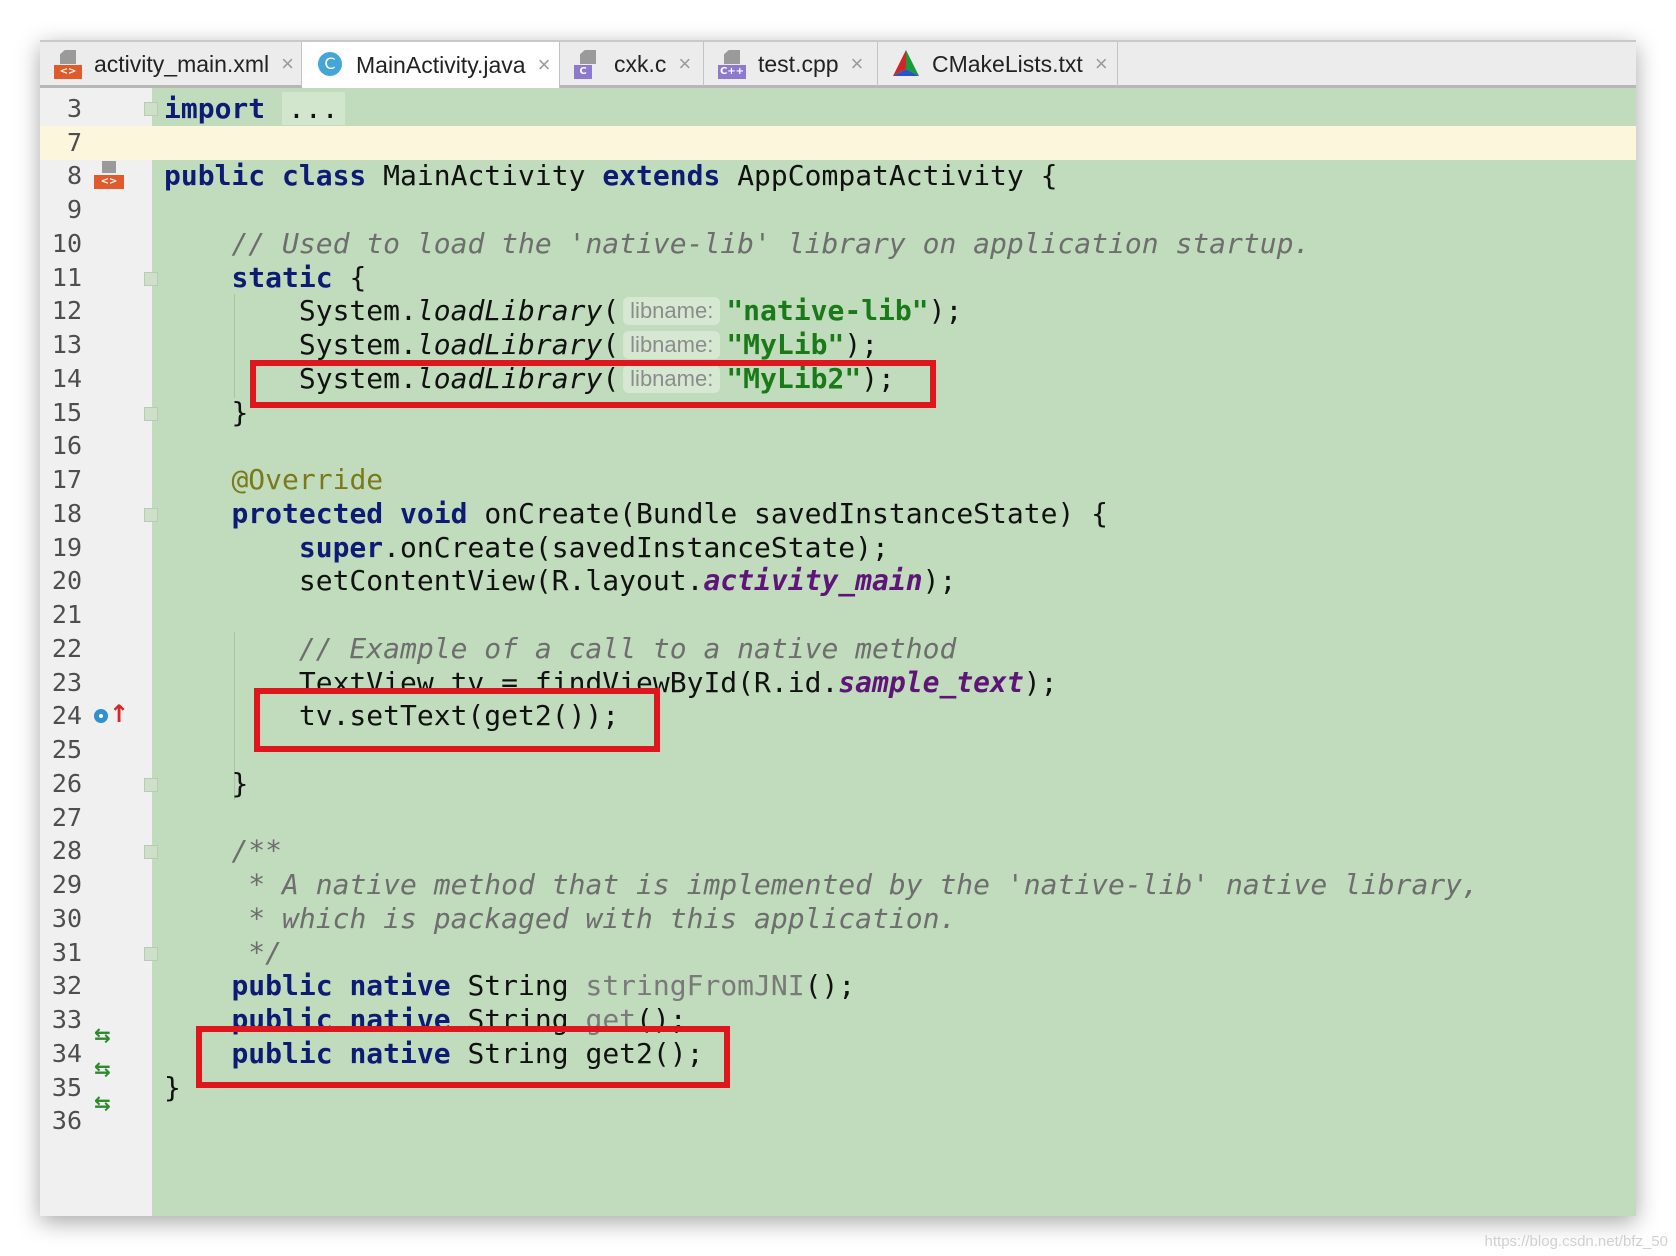  Describe the element at coordinates (1576, 1241) in the screenshot. I see `watermark: https://blog.csdn.net/bfz_50` at that location.